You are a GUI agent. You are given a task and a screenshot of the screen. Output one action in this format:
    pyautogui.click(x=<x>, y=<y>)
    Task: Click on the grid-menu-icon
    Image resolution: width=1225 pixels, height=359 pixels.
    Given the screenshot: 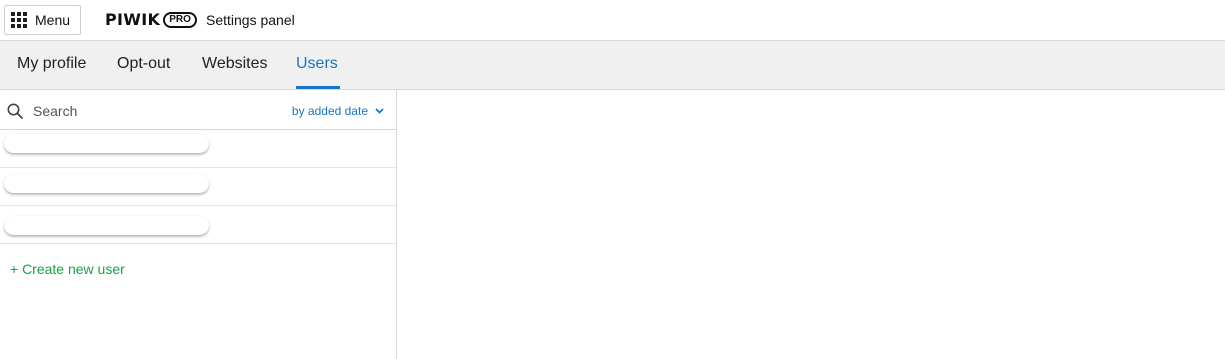 What is the action you would take?
    pyautogui.click(x=19, y=20)
    